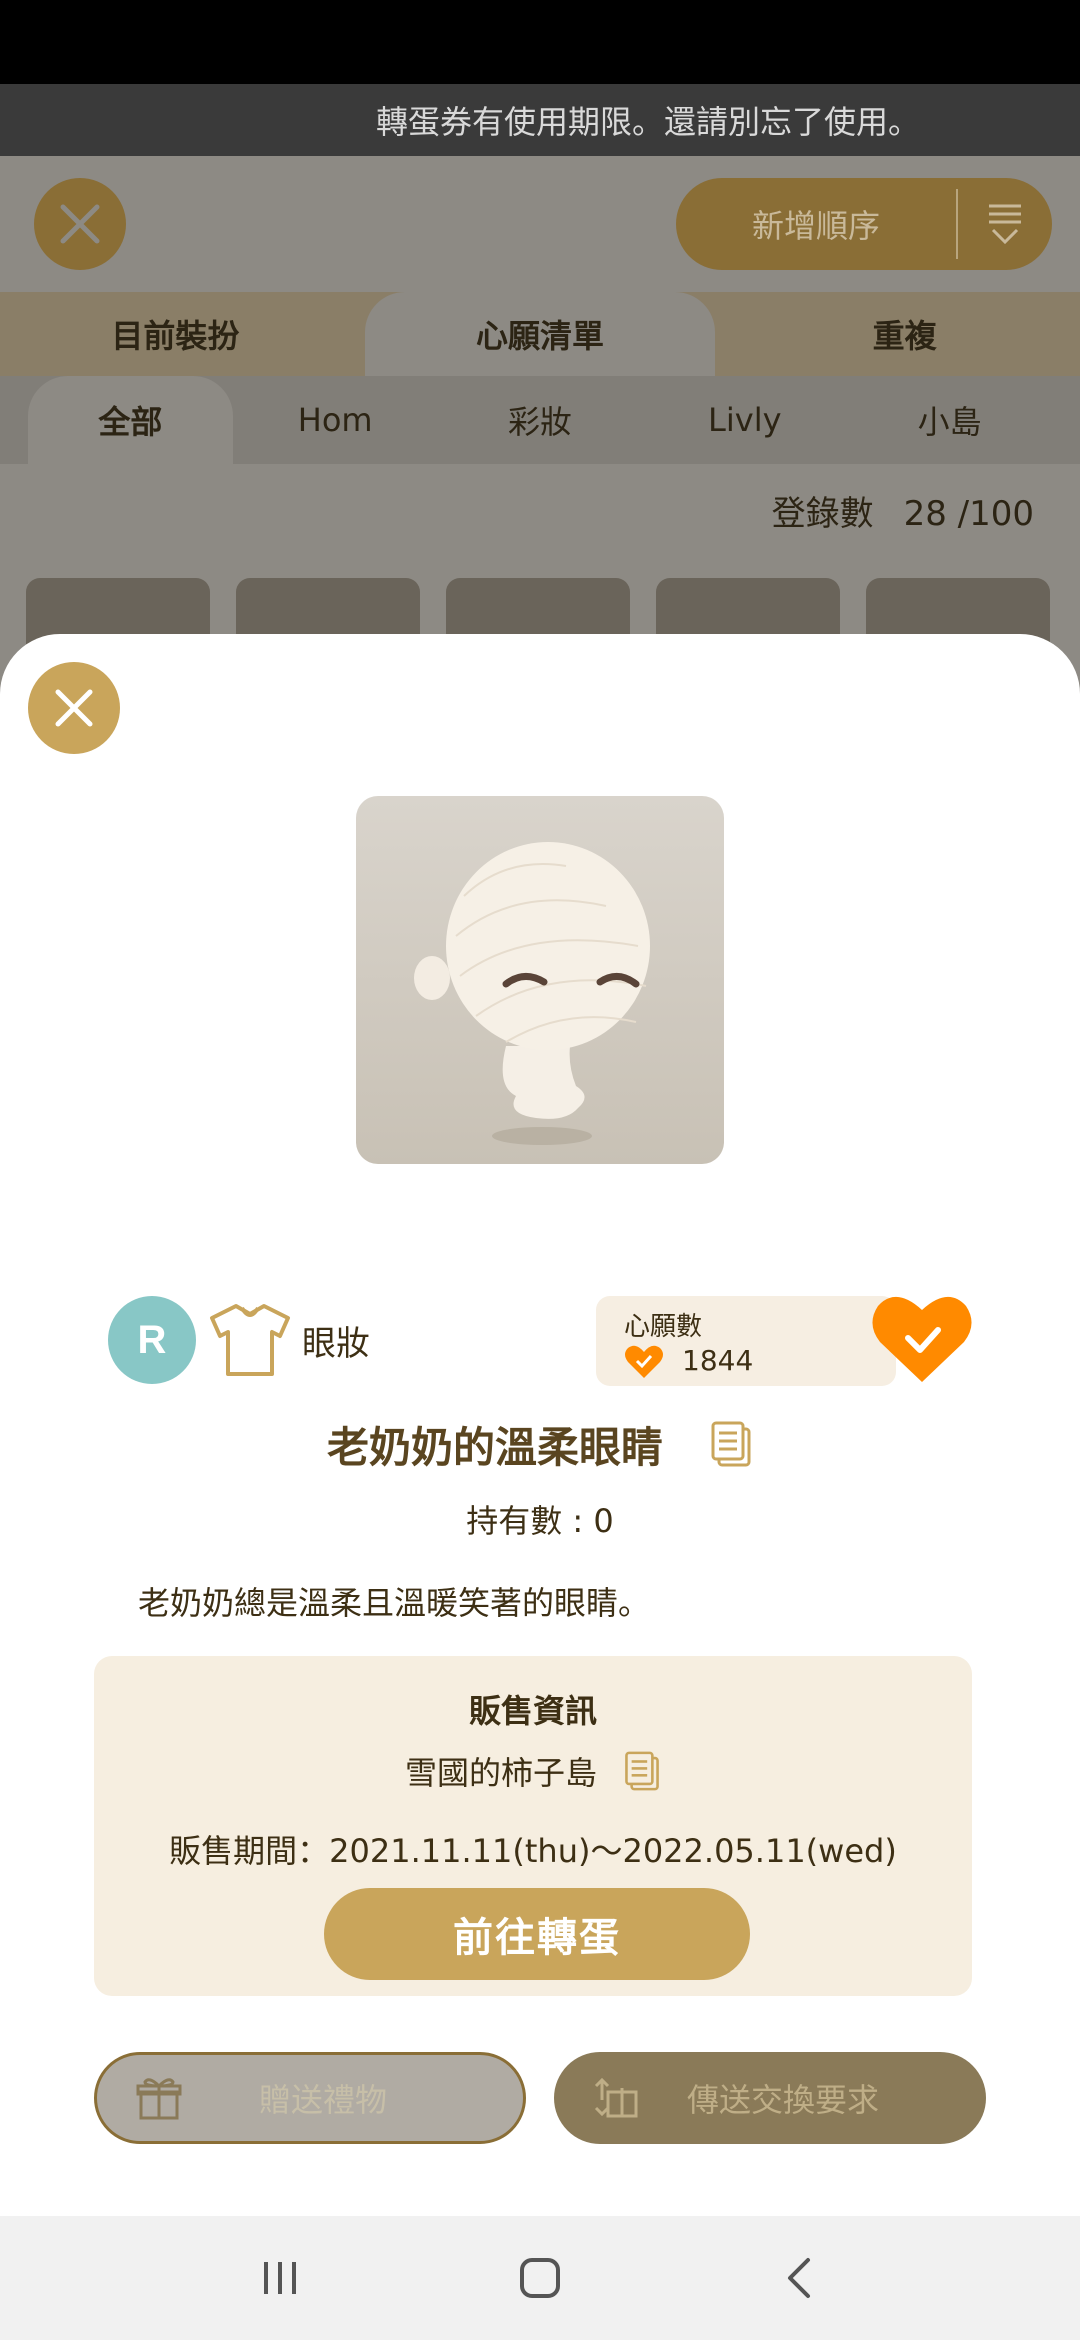  What do you see at coordinates (540, 224) in the screenshot?
I see `top-bar: 新增順序` at bounding box center [540, 224].